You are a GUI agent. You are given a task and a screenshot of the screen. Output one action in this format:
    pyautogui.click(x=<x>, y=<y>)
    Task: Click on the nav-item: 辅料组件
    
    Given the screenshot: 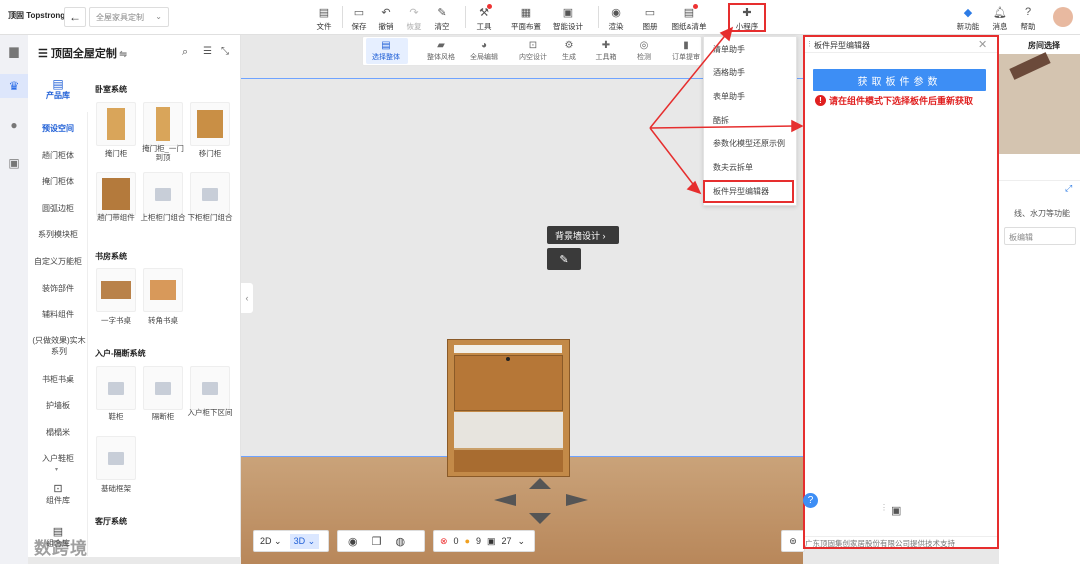 What is the action you would take?
    pyautogui.click(x=58, y=314)
    